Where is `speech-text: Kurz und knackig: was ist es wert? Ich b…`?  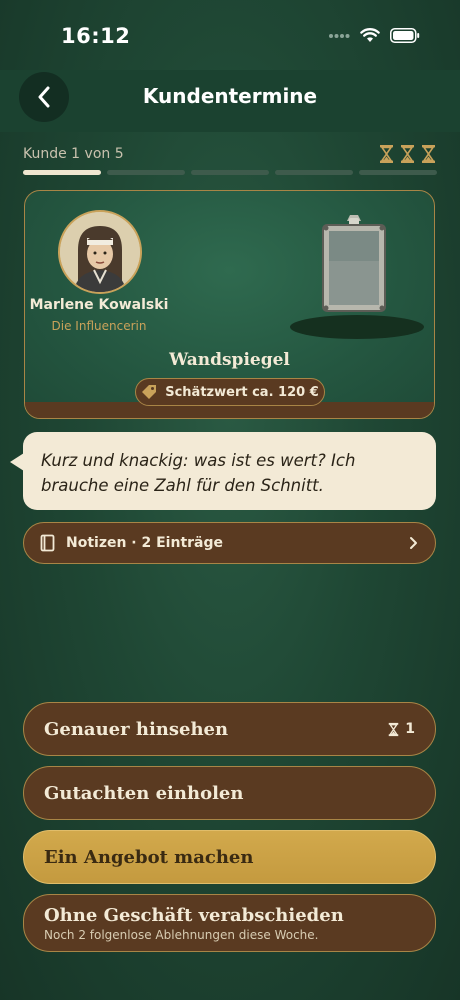 speech-text: Kurz und knackig: was ist es wert? Ich b… is located at coordinates (198, 473).